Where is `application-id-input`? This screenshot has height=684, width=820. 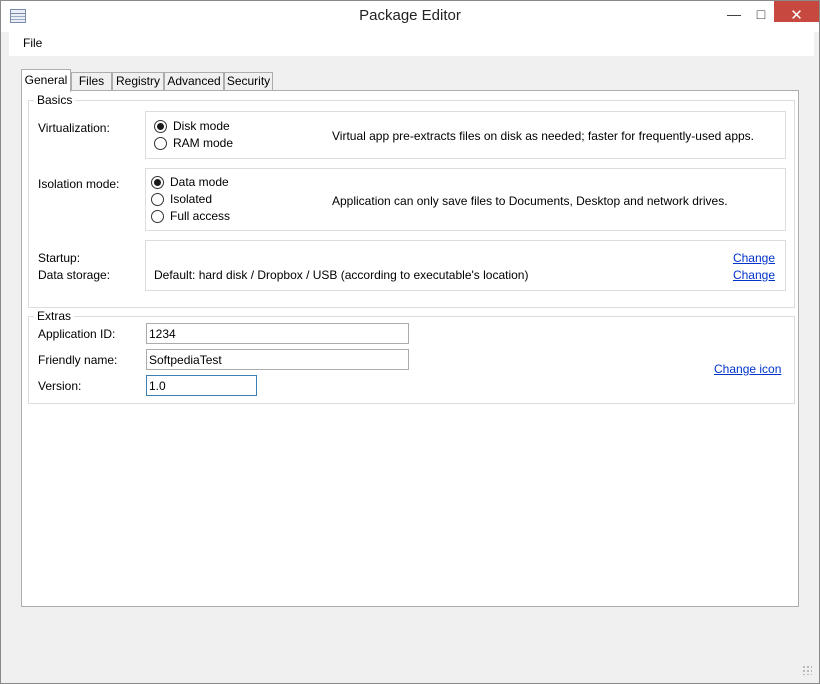
application-id-input is located at coordinates (277, 333).